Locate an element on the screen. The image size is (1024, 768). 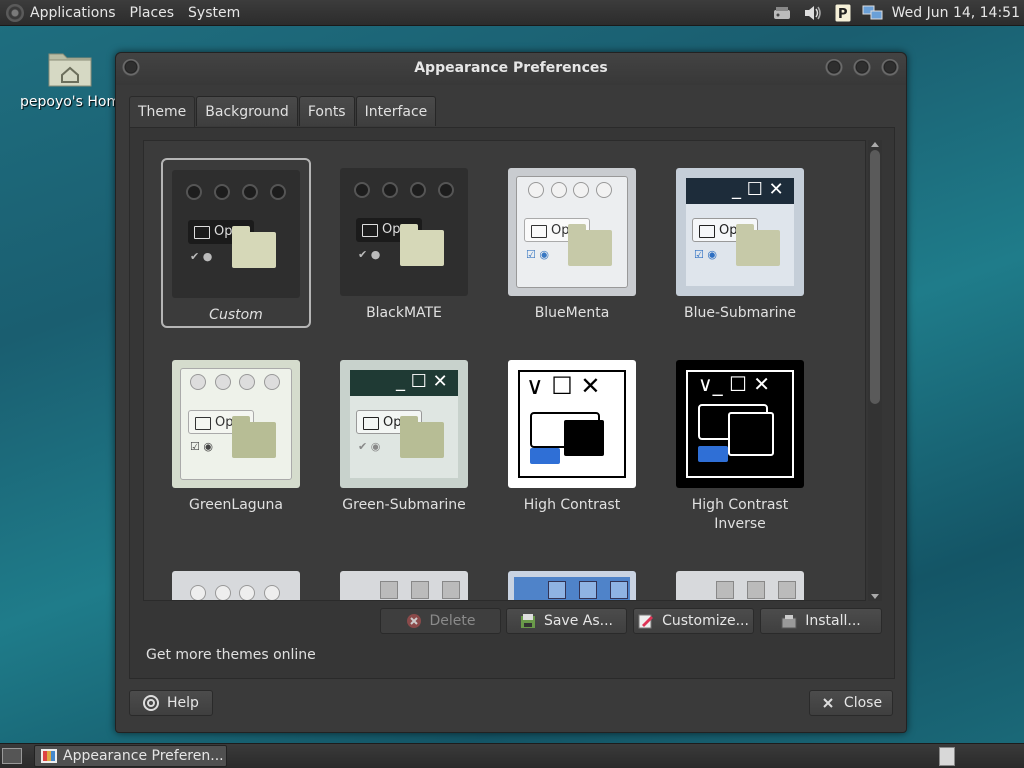
close-window-icon is located at coordinates (890, 68).